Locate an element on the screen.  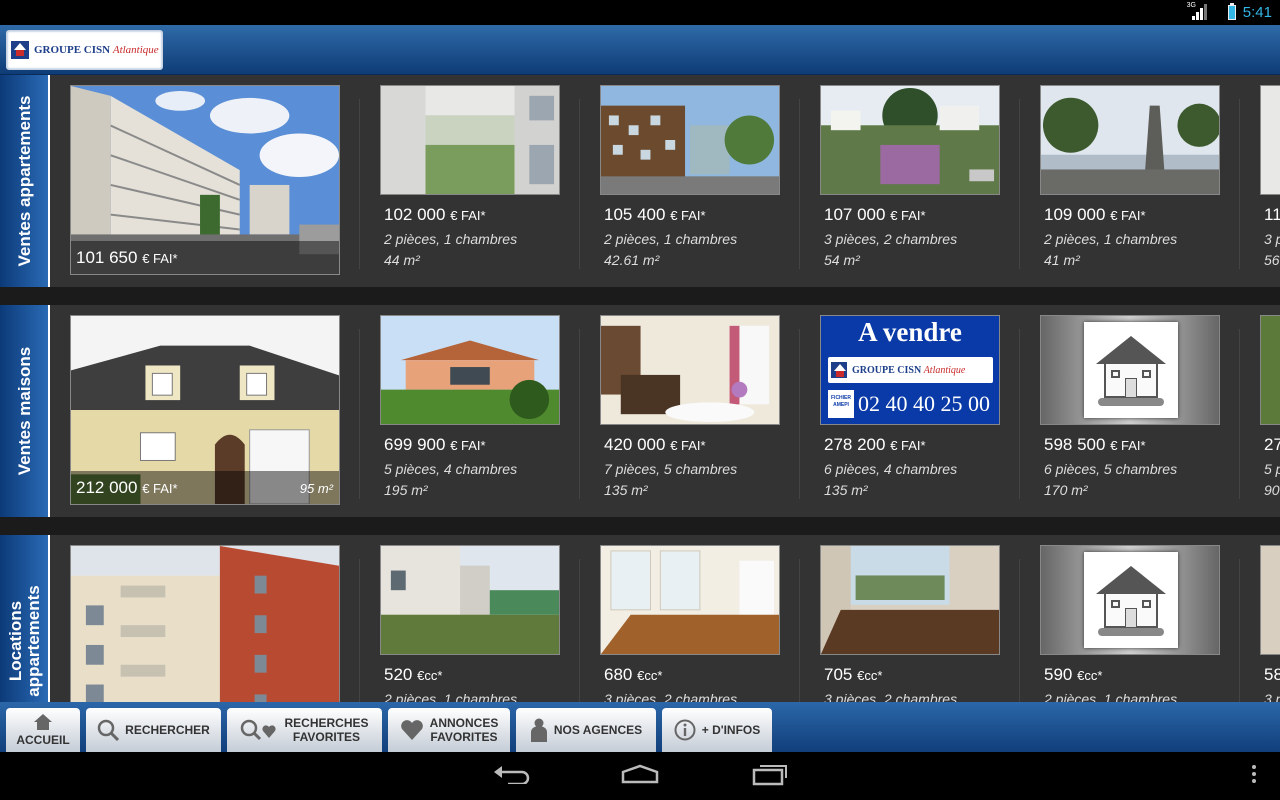
brand-logo: GROUPE CISN Atlantique is located at coordinates (84, 50).